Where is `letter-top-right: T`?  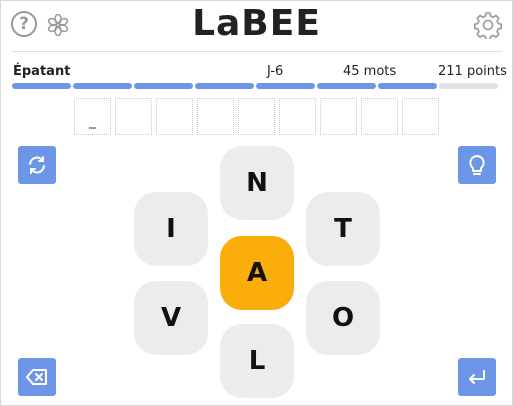
letter-top-right: T is located at coordinates (343, 229).